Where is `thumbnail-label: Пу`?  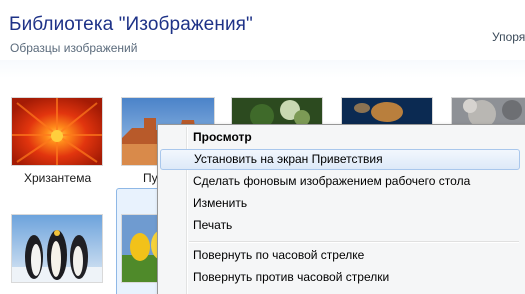
thumbnail-label: Пу is located at coordinates (150, 178).